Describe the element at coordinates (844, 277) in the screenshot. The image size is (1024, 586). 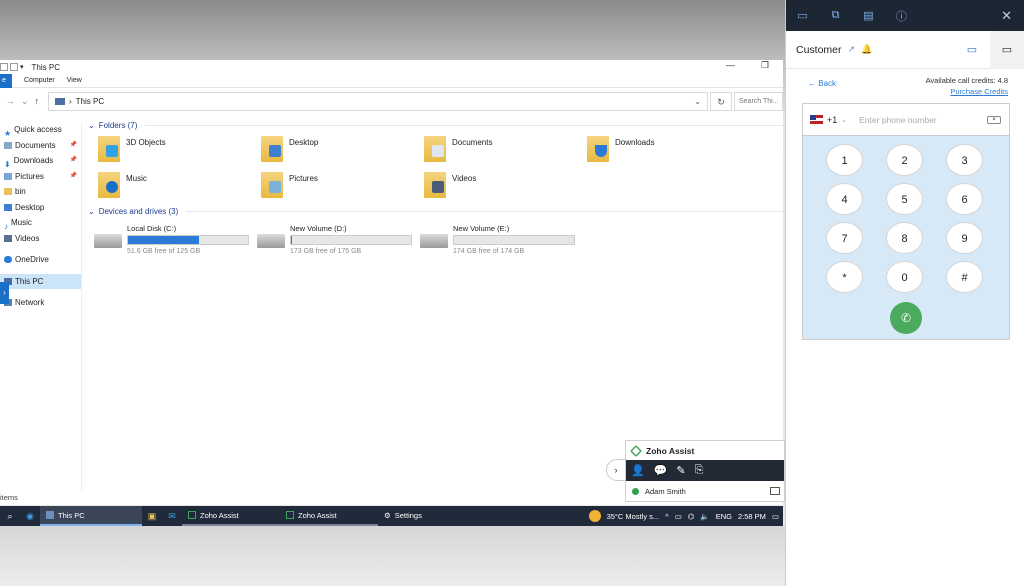
I see `key-star: *` at that location.